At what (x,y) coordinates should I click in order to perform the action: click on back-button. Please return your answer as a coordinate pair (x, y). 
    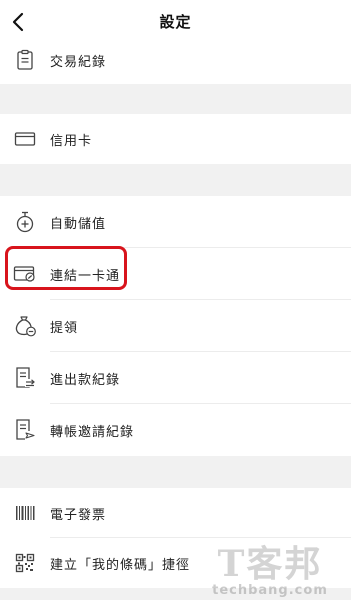
    Looking at the image, I should click on (18, 22).